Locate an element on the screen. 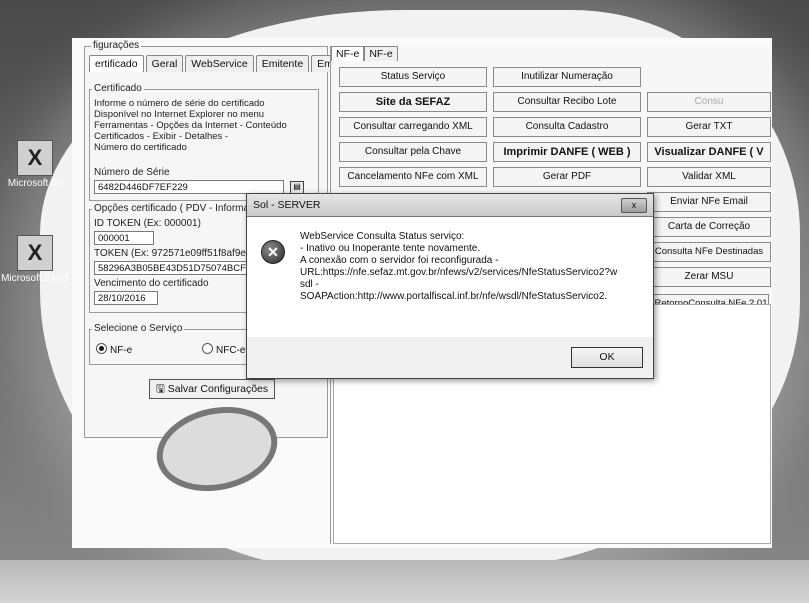 This screenshot has height=603, width=809. zerar-msu-button: Zerar MSU is located at coordinates (709, 277).